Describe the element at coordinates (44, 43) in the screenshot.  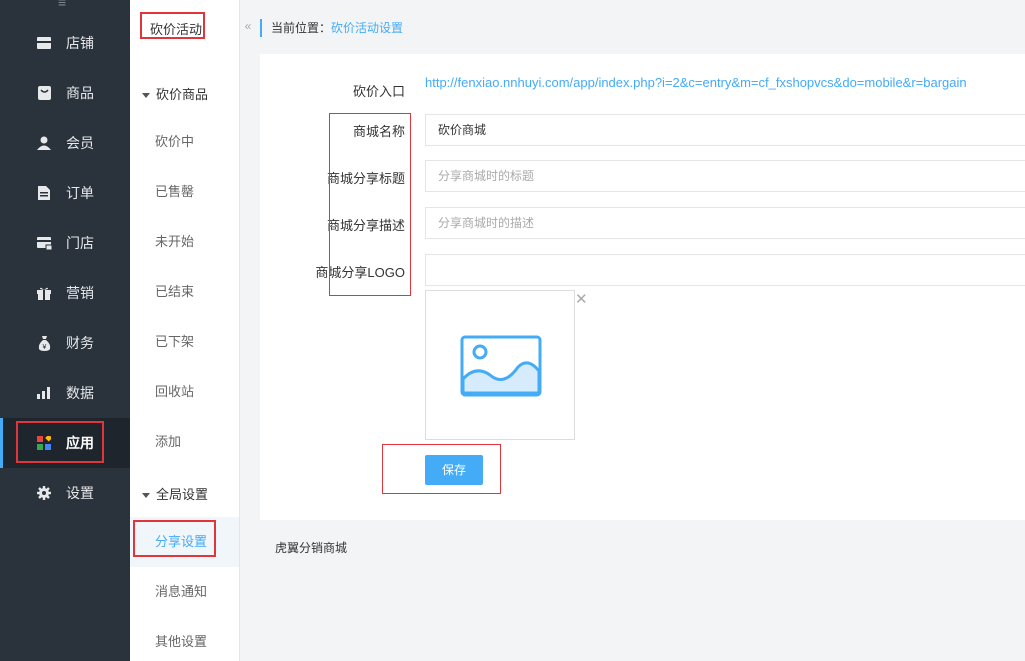
I see `store-icon` at that location.